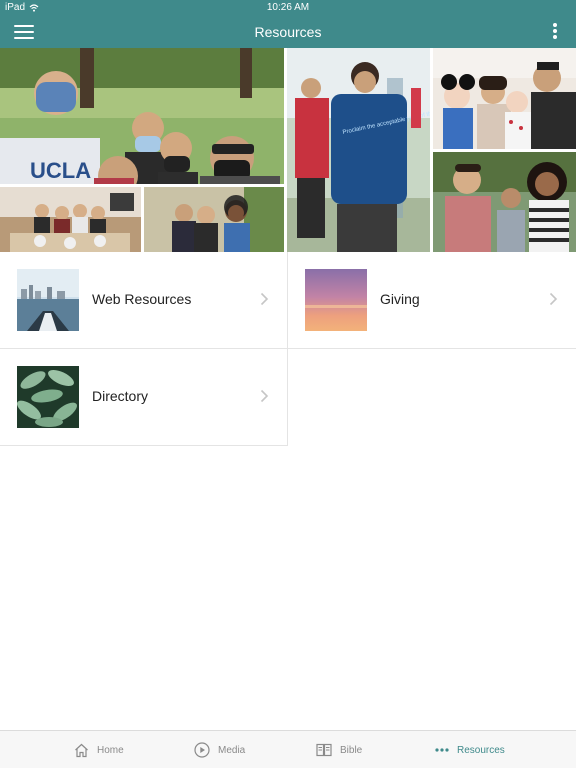 The image size is (576, 768). I want to click on web-resources-label: Web Resources, so click(142, 299).